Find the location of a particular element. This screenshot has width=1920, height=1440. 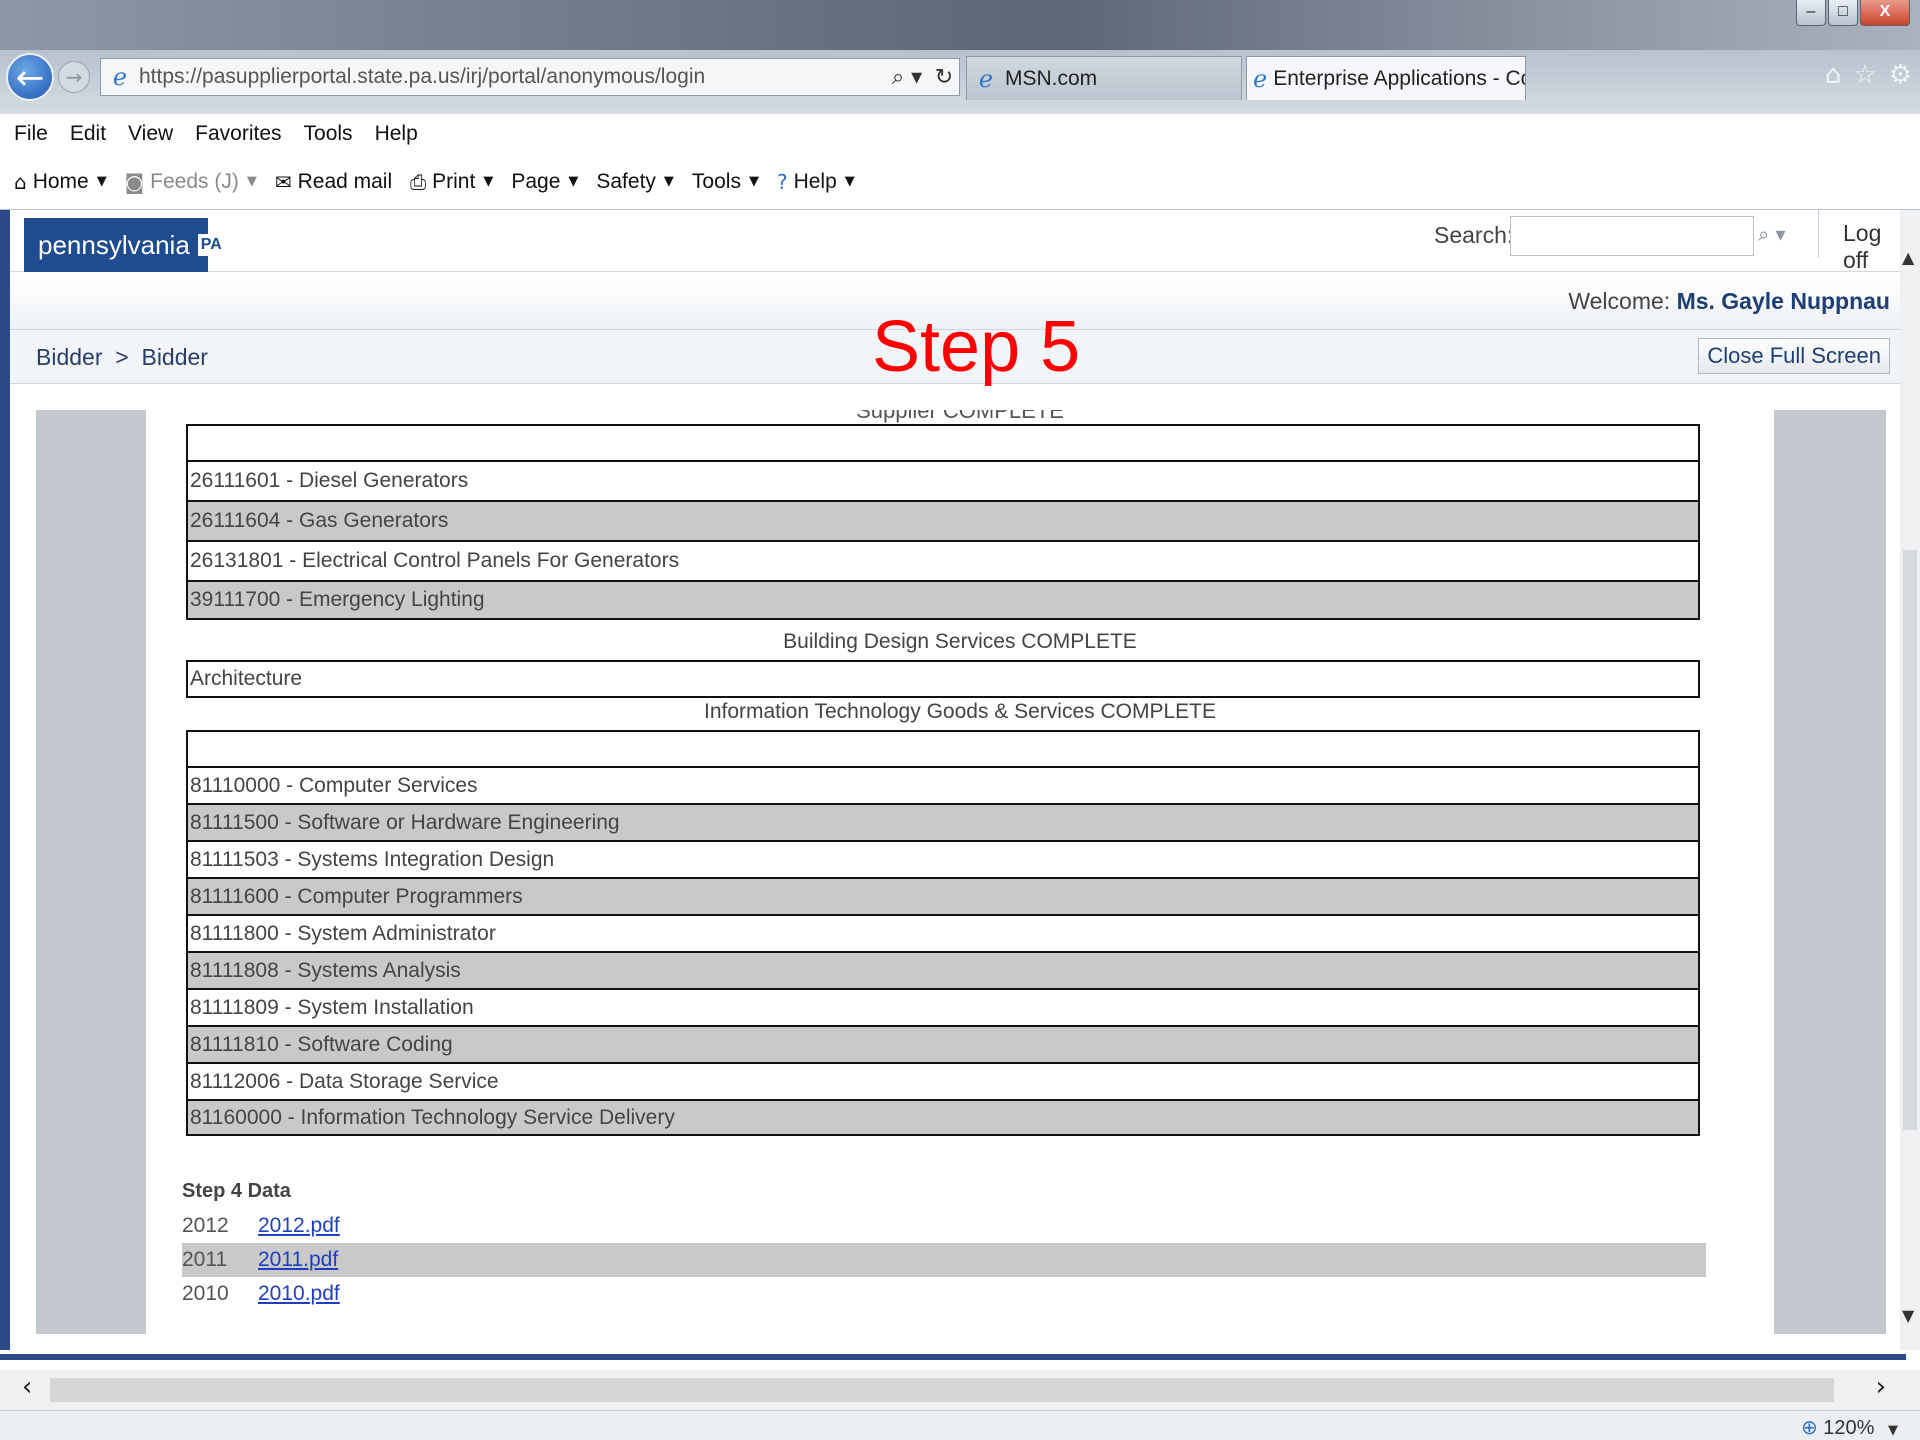

minimize-button: – is located at coordinates (1811, 13).